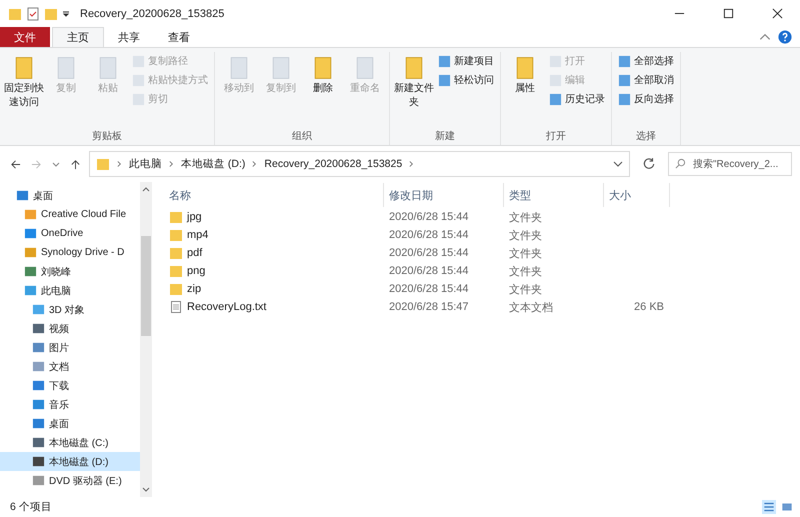 The height and width of the screenshot is (517, 800). Describe the element at coordinates (146, 286) in the screenshot. I see `scrollbar-thumb` at that location.